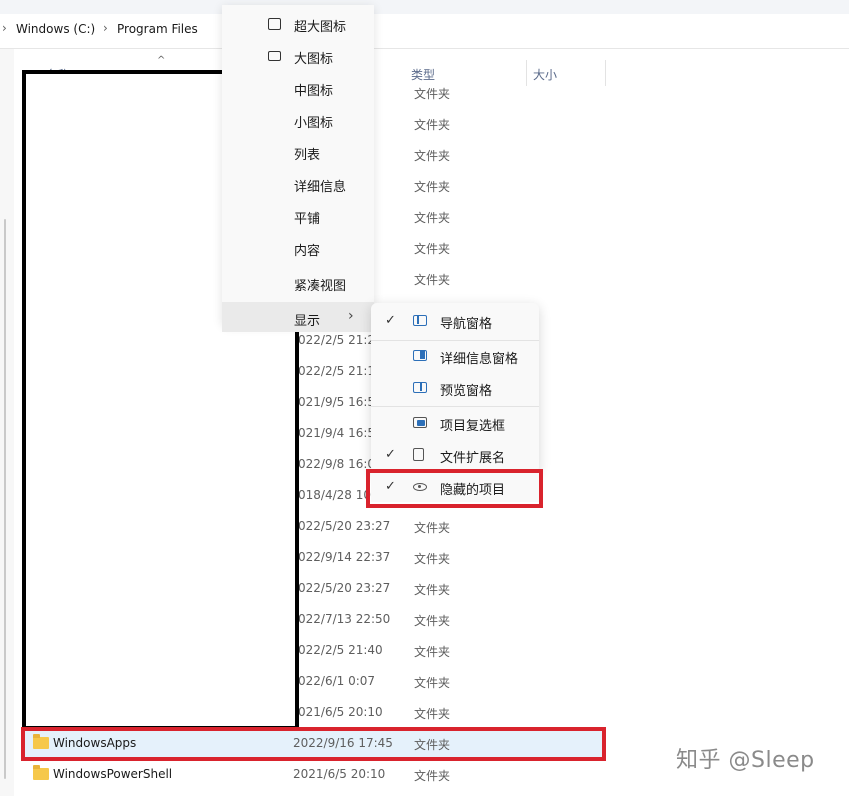  I want to click on modified-date: 022/9/8 16:0, so click(337, 464).